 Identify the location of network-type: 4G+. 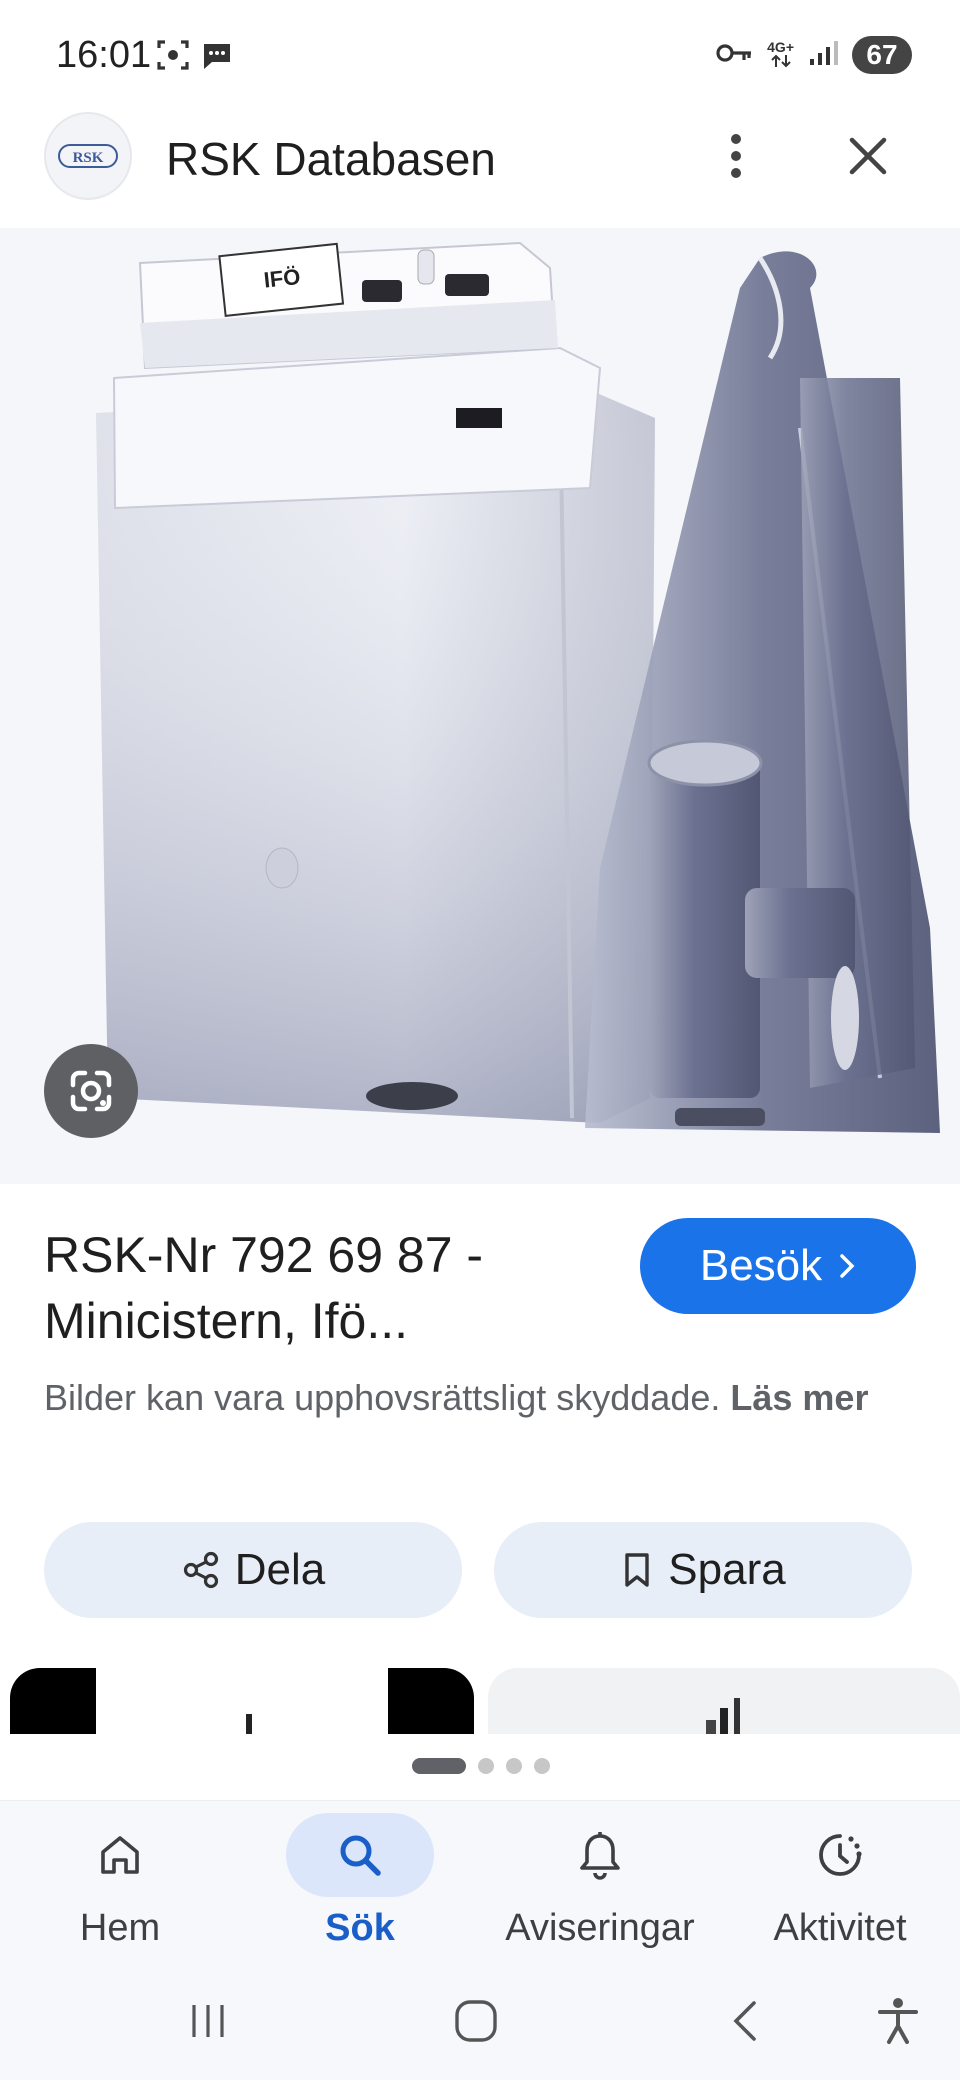
(780, 55).